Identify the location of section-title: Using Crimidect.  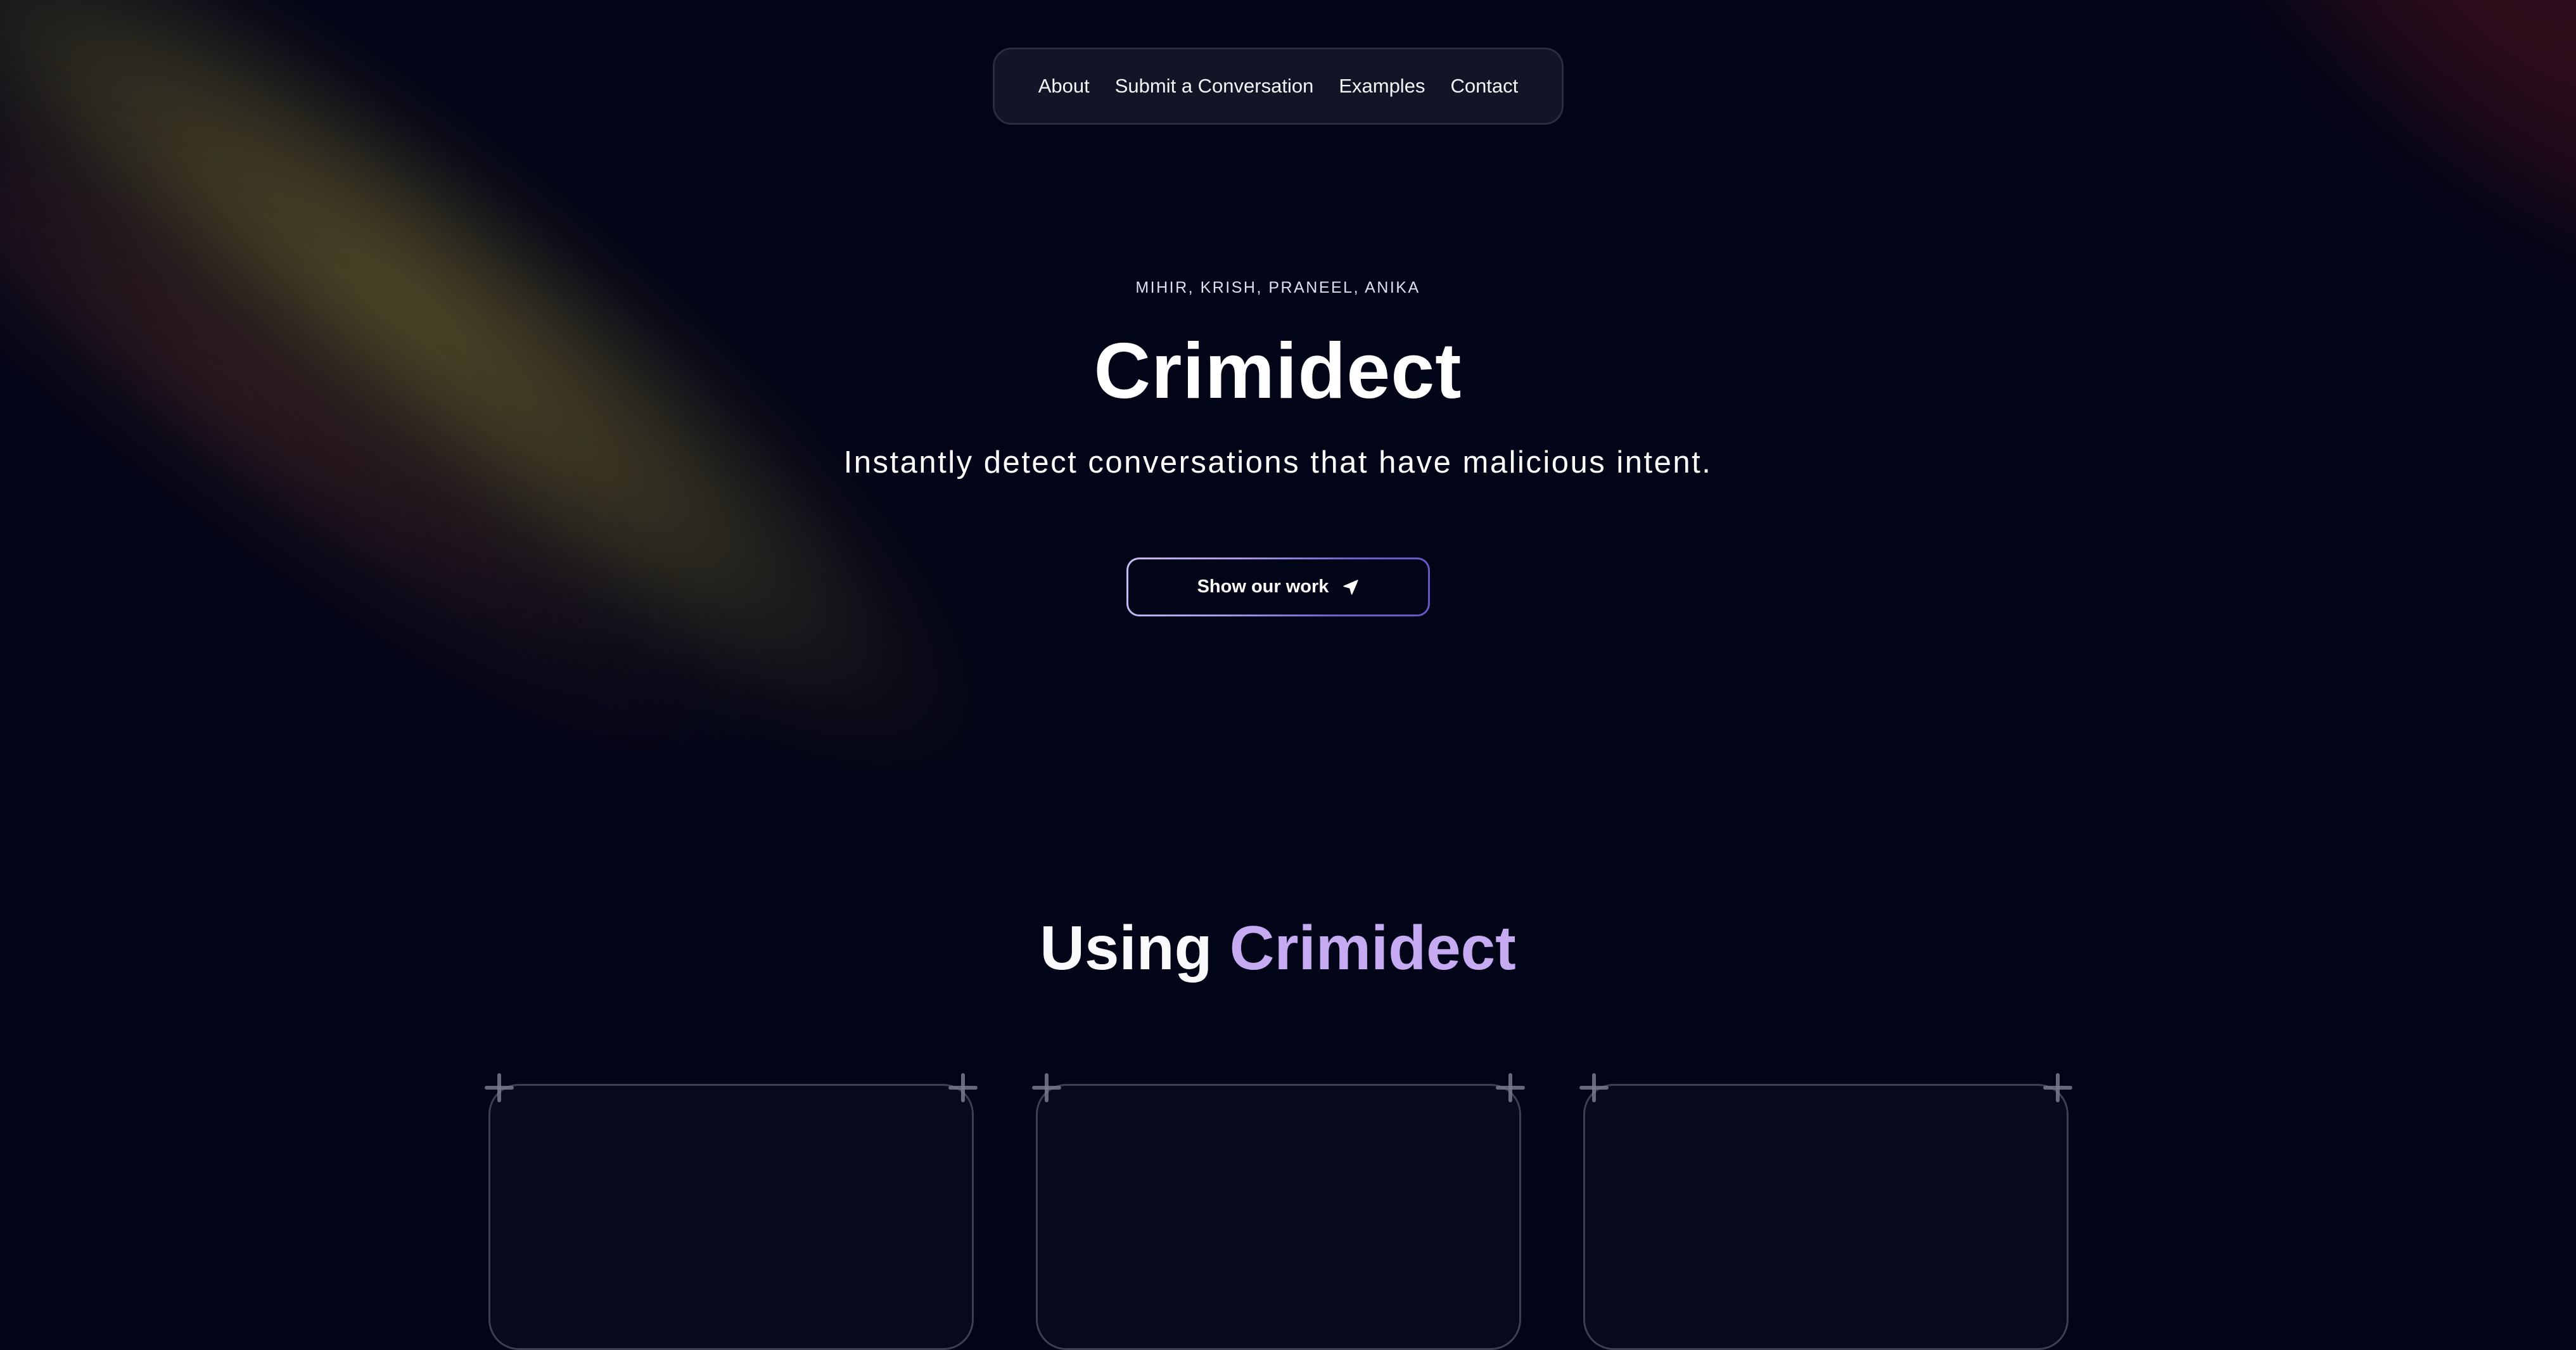
(1278, 948).